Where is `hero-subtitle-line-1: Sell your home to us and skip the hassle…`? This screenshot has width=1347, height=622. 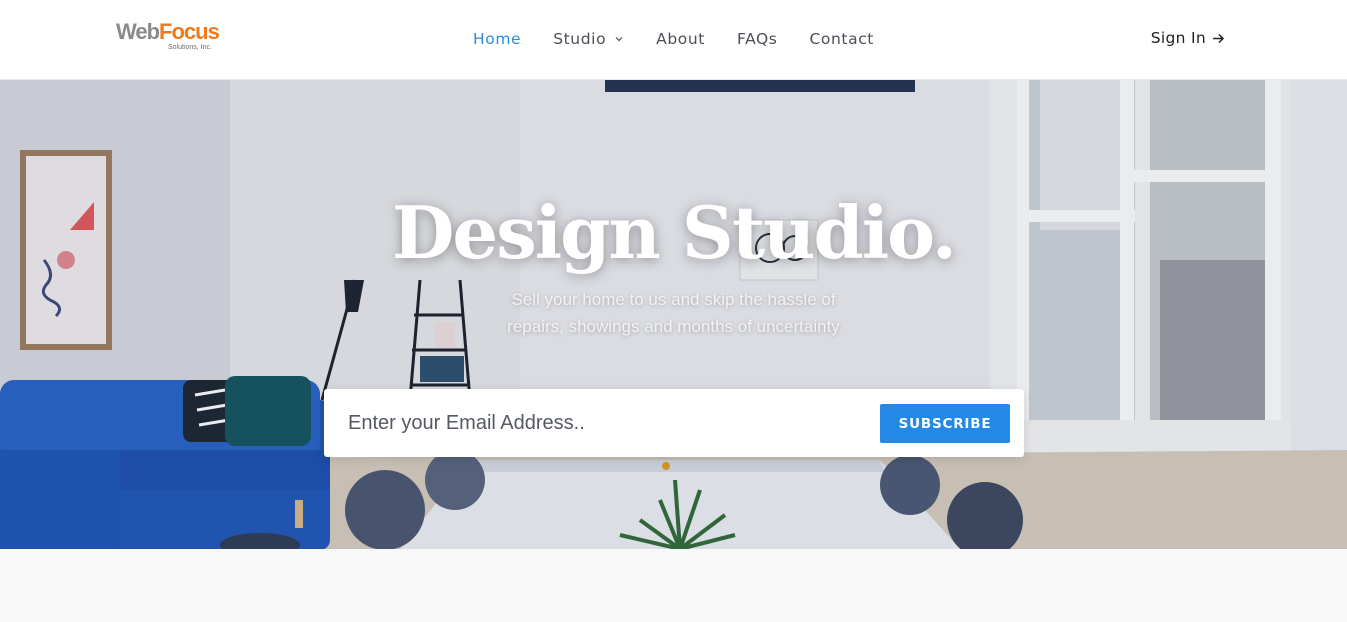
hero-subtitle-line-1: Sell your home to us and skip the hassle… is located at coordinates (673, 299).